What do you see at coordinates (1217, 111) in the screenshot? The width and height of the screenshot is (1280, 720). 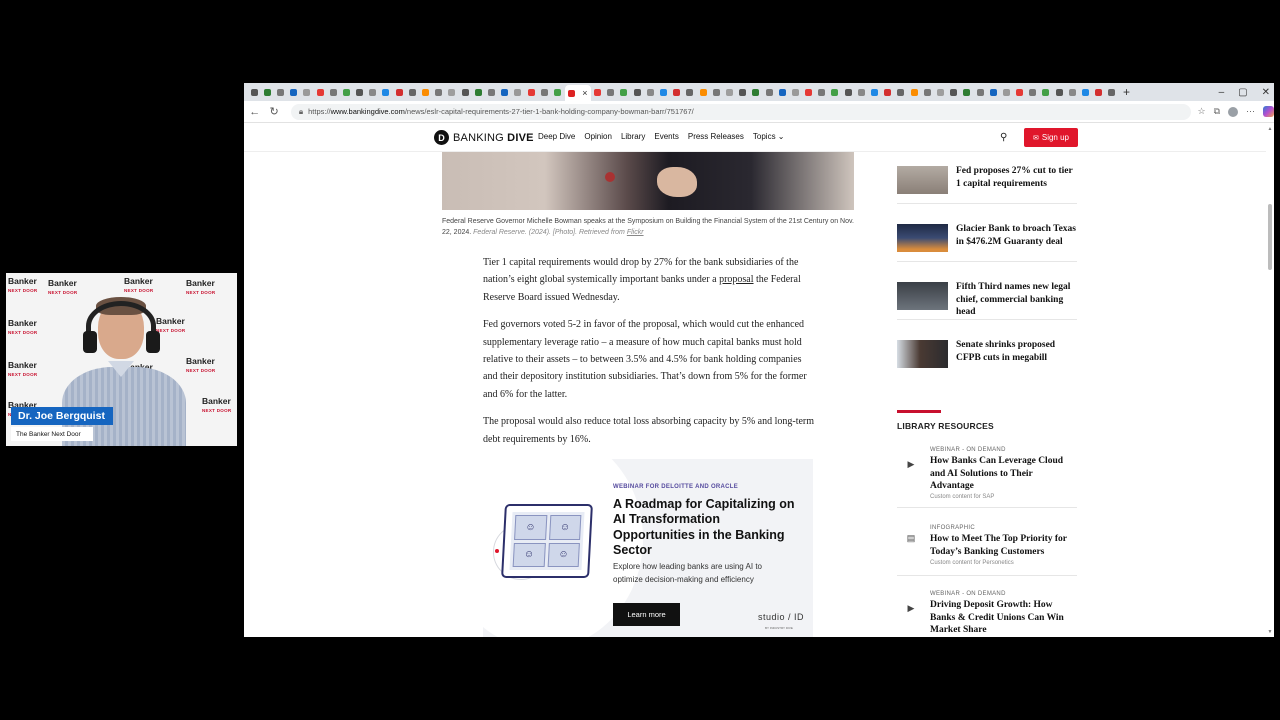 I see `collections-icon: ⧉` at bounding box center [1217, 111].